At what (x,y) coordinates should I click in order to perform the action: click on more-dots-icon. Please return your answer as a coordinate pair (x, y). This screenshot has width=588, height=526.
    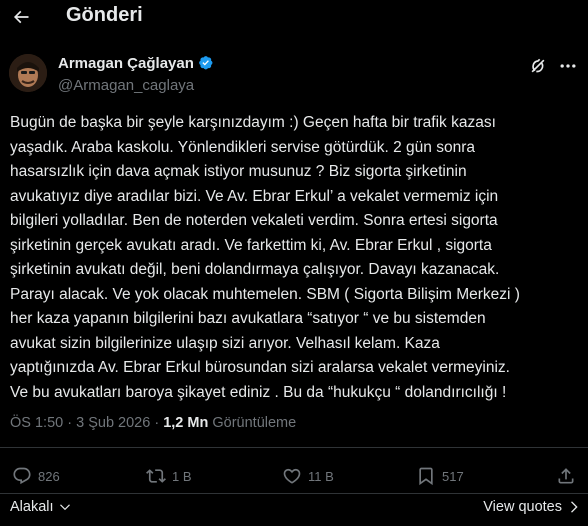
    Looking at the image, I should click on (568, 66).